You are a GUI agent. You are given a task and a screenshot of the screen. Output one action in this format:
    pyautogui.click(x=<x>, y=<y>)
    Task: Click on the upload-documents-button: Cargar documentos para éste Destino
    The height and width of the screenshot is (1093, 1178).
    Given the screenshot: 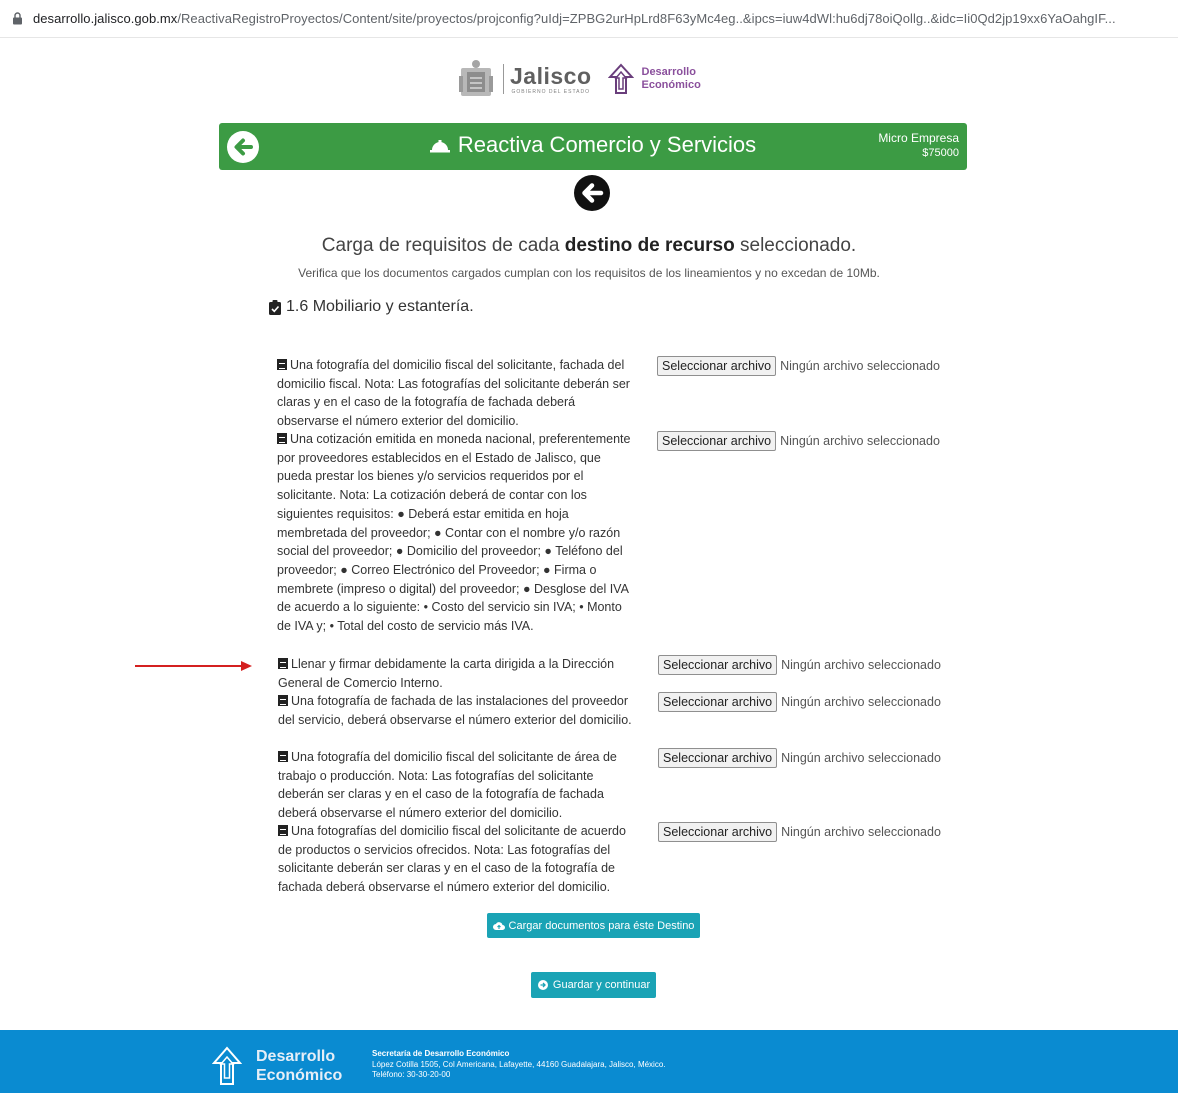 What is the action you would take?
    pyautogui.click(x=593, y=925)
    